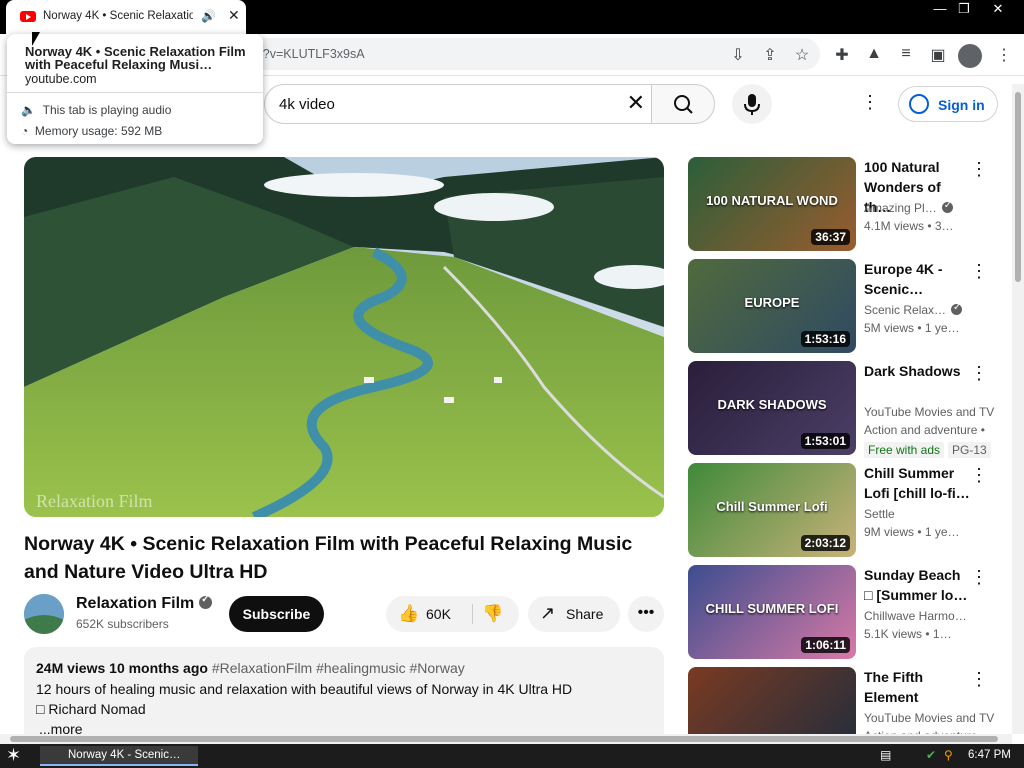  Describe the element at coordinates (683, 104) in the screenshot. I see `search-button` at that location.